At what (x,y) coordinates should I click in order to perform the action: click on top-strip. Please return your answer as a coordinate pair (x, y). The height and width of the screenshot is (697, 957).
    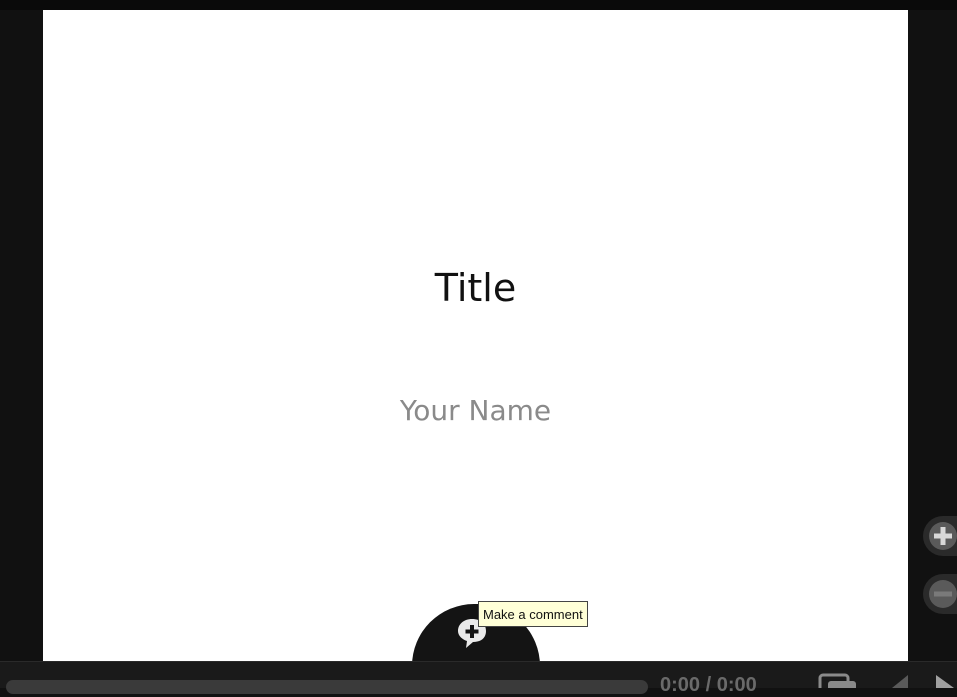
    Looking at the image, I should click on (478, 5).